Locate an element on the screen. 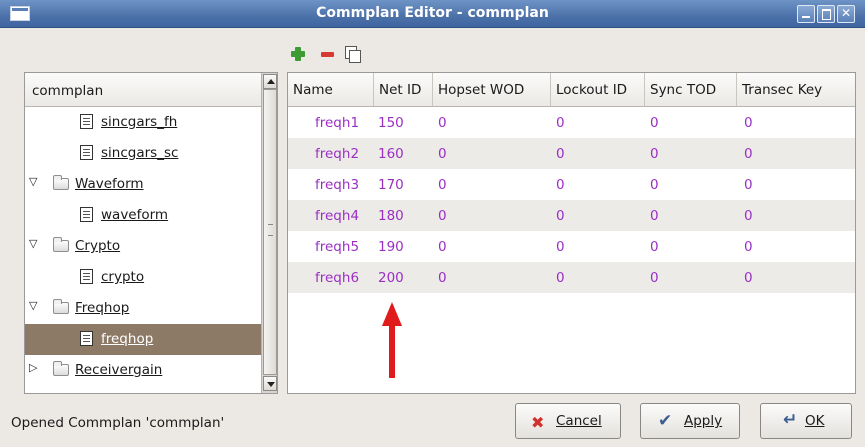 This screenshot has height=447, width=865. window-title: Commplan Editor - commplan is located at coordinates (432, 13).